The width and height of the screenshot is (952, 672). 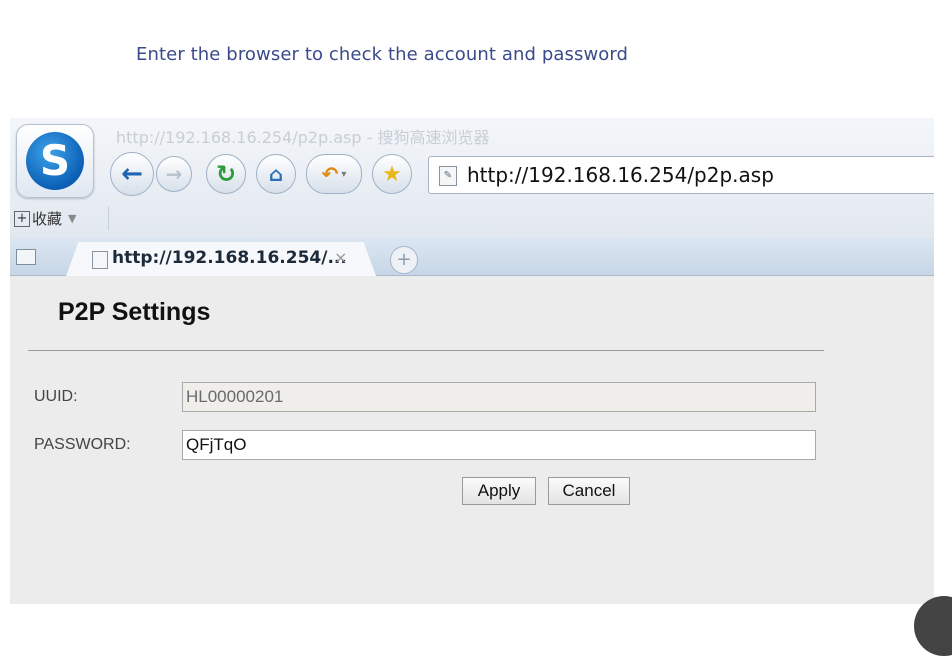 What do you see at coordinates (303, 137) in the screenshot?
I see `window-title: http://192.168.16.254/p2p.asp - 搜狗高速浏览器` at bounding box center [303, 137].